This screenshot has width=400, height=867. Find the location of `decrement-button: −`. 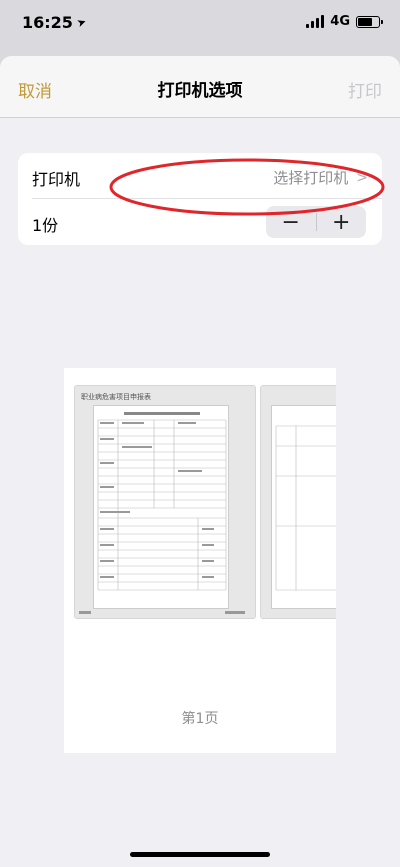

decrement-button: − is located at coordinates (291, 222).